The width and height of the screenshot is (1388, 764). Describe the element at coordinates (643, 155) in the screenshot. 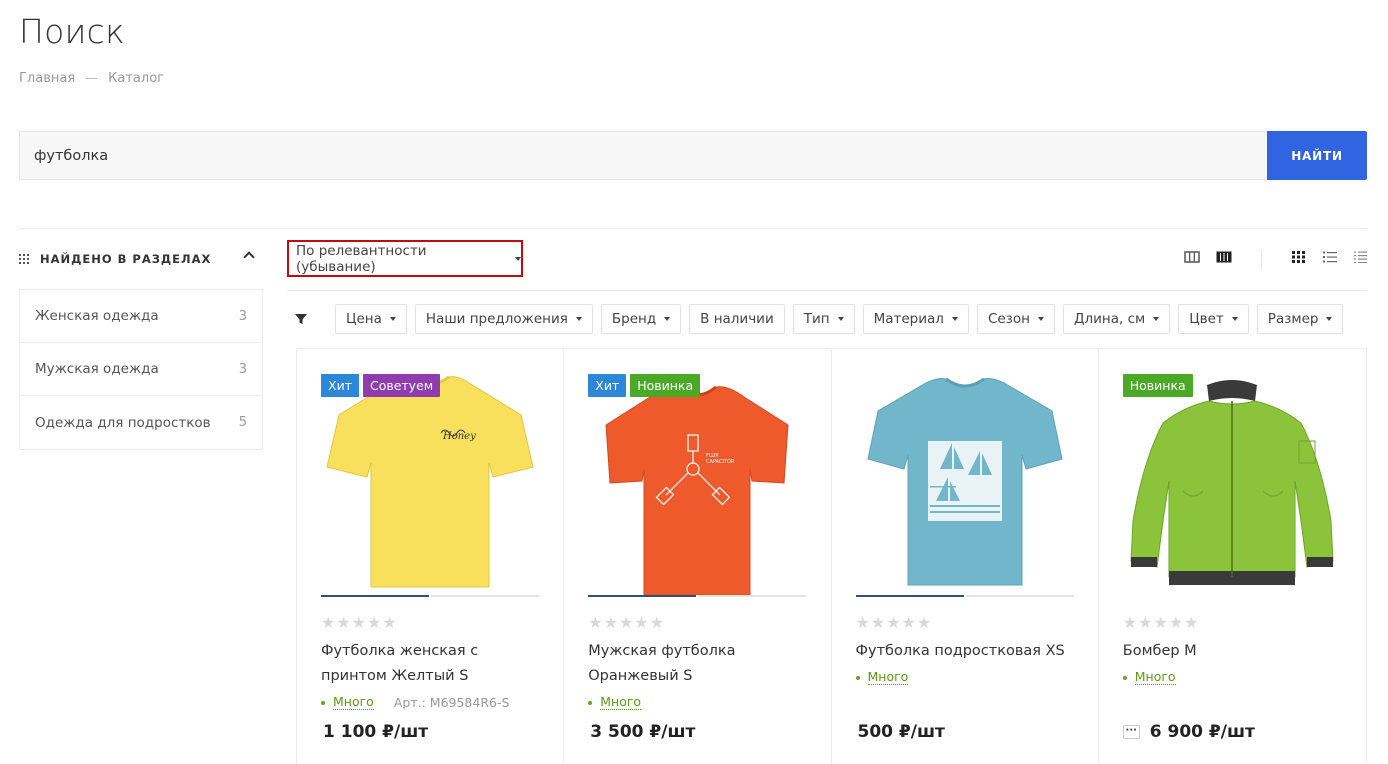

I see `search-input` at that location.